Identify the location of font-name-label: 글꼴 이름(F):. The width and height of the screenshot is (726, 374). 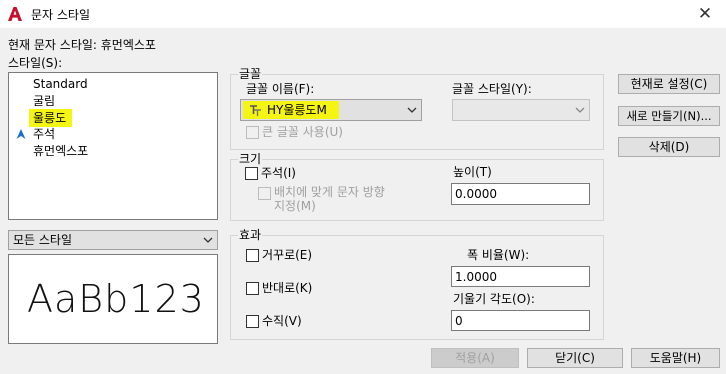
(280, 89).